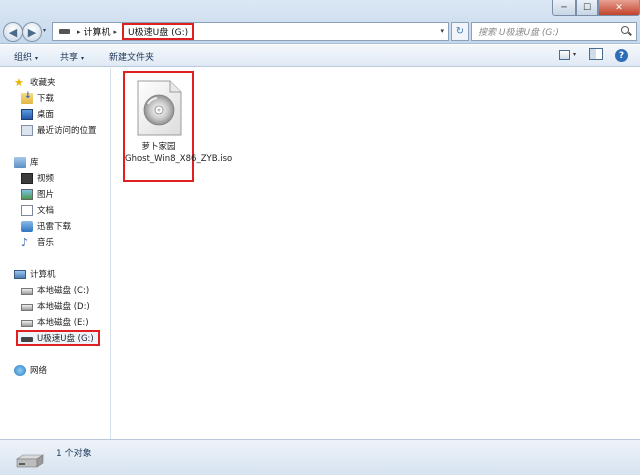  I want to click on sidebar-item-thunder-downloads: 迅雷下载, so click(46, 226).